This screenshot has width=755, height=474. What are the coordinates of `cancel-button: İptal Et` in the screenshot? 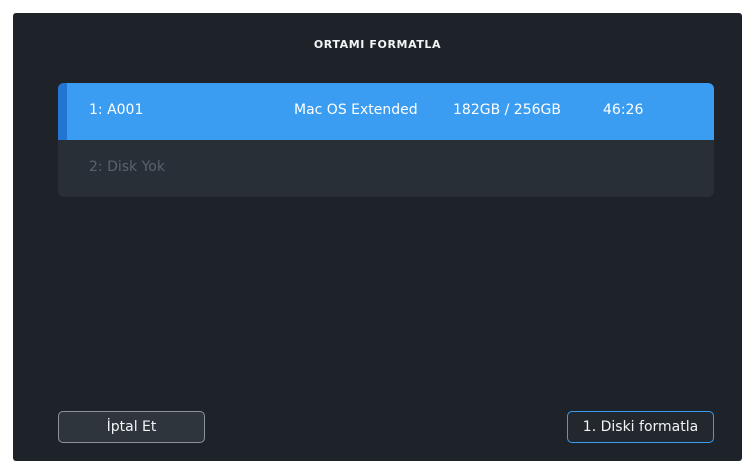 It's located at (131, 427).